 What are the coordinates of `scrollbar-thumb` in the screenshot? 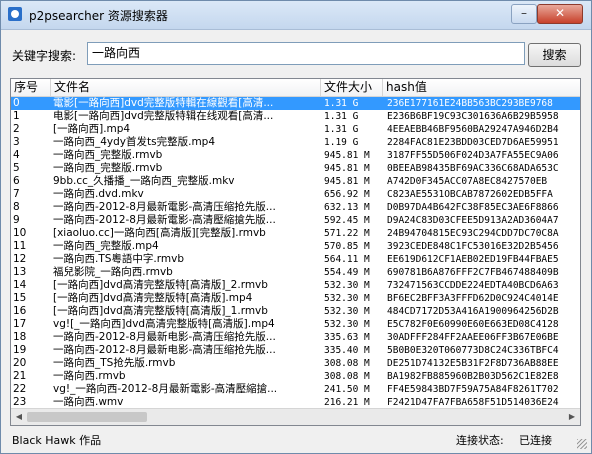 It's located at (87, 417).